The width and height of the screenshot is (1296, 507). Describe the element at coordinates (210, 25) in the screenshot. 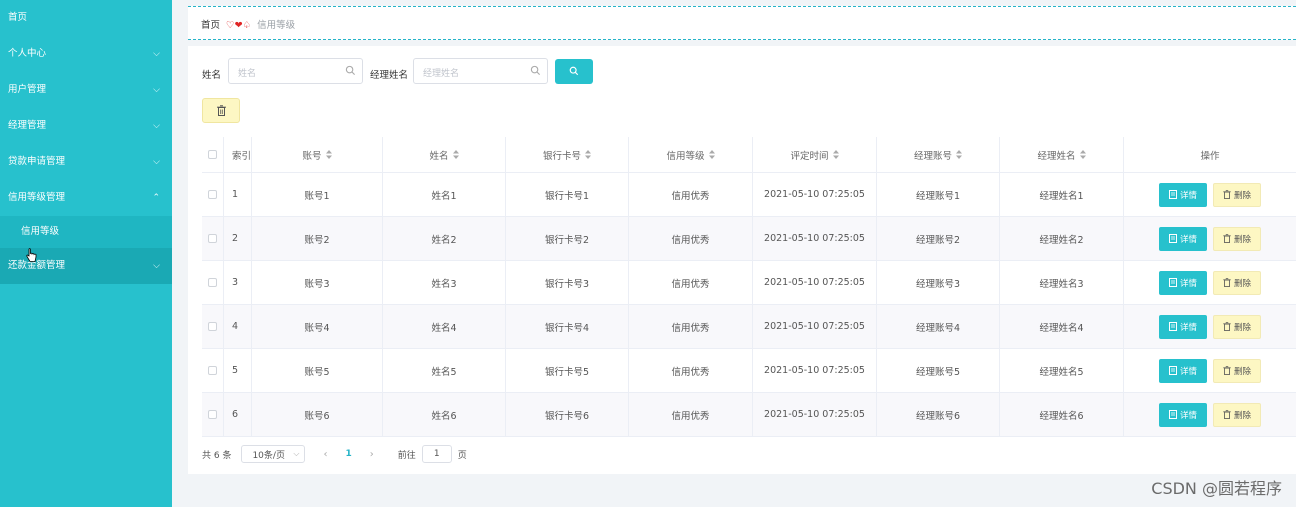

I see `breadcrumb-home: 首页` at that location.